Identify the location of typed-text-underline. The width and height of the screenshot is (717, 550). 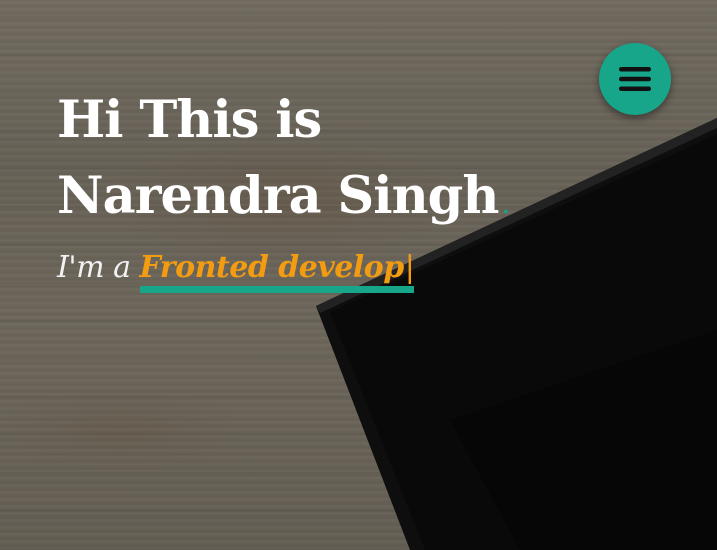
(277, 289).